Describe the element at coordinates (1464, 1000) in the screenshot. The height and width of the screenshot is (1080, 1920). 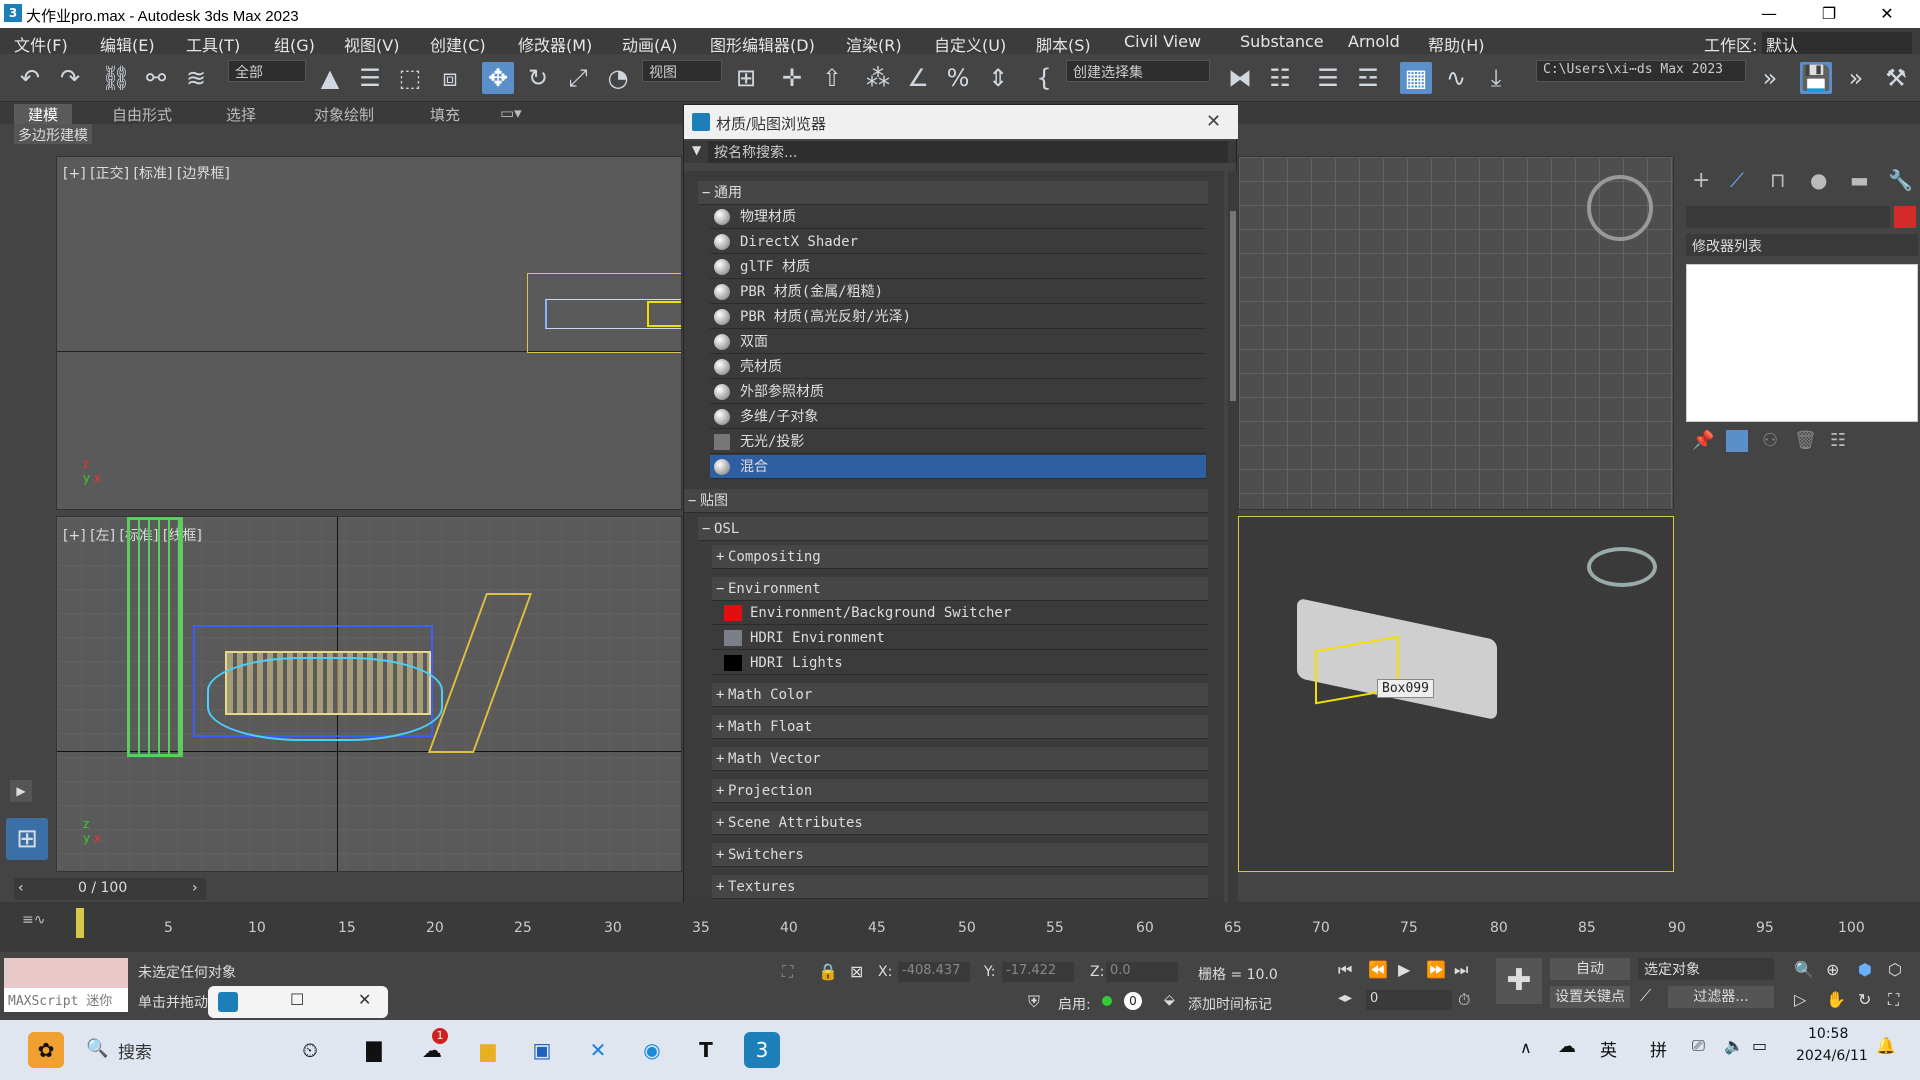
I see `time-config-icon: ⏱` at that location.